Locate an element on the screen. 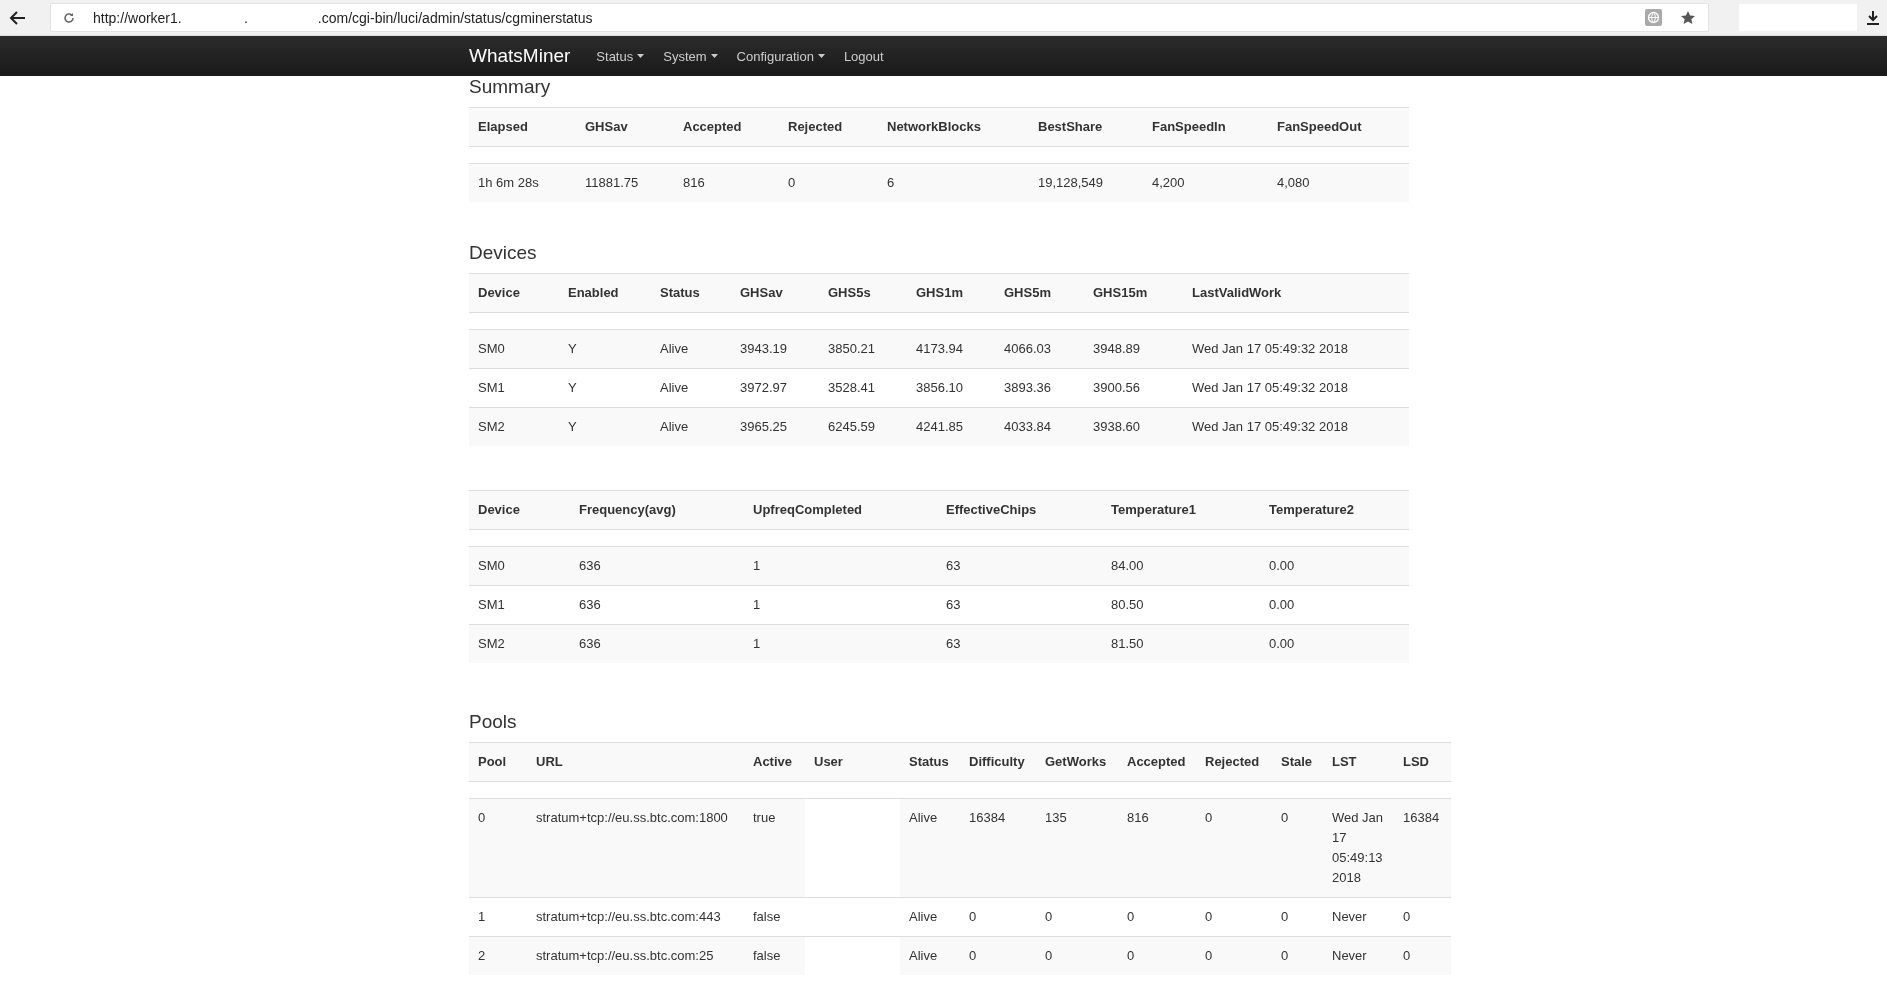  column-header: Temperature2 is located at coordinates (1334, 510).